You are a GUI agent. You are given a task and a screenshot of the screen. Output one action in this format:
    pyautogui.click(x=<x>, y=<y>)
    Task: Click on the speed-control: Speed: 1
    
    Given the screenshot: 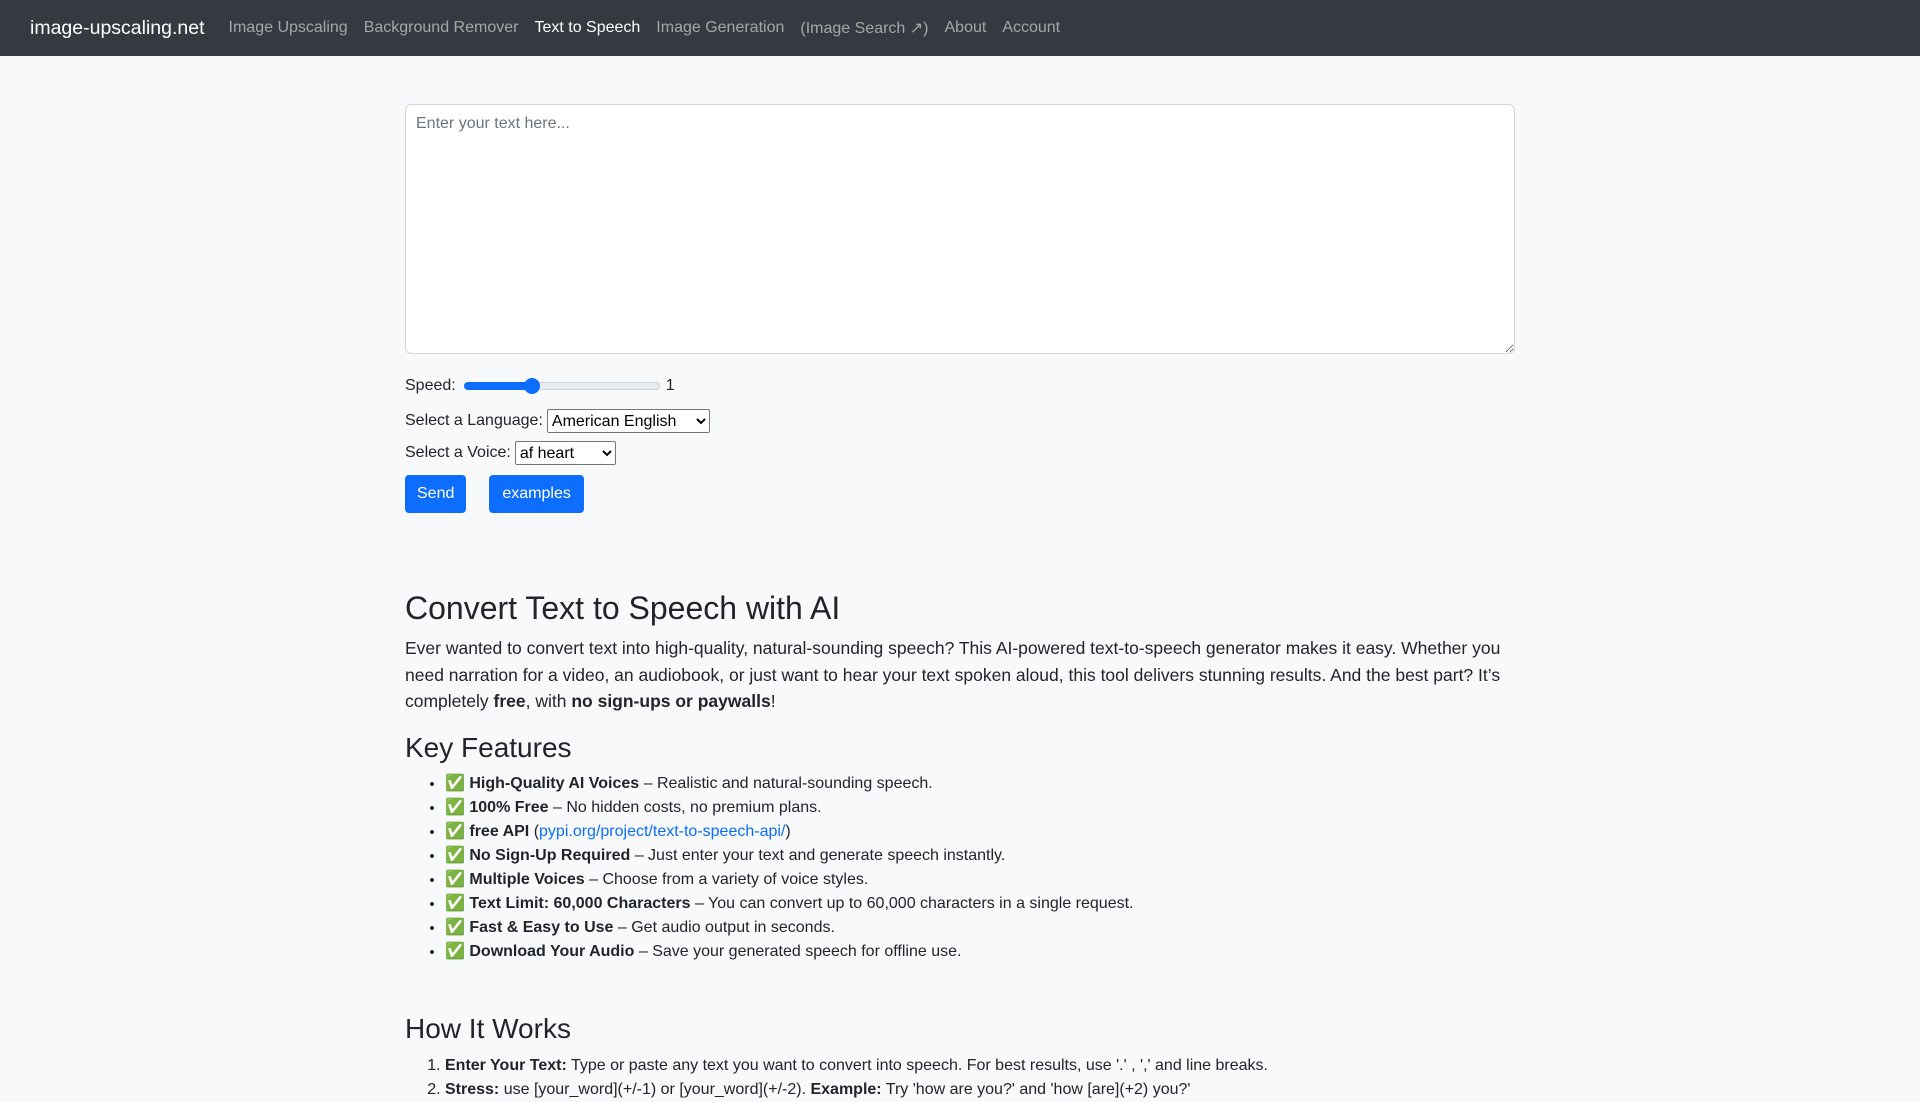 What is the action you would take?
    pyautogui.click(x=960, y=386)
    